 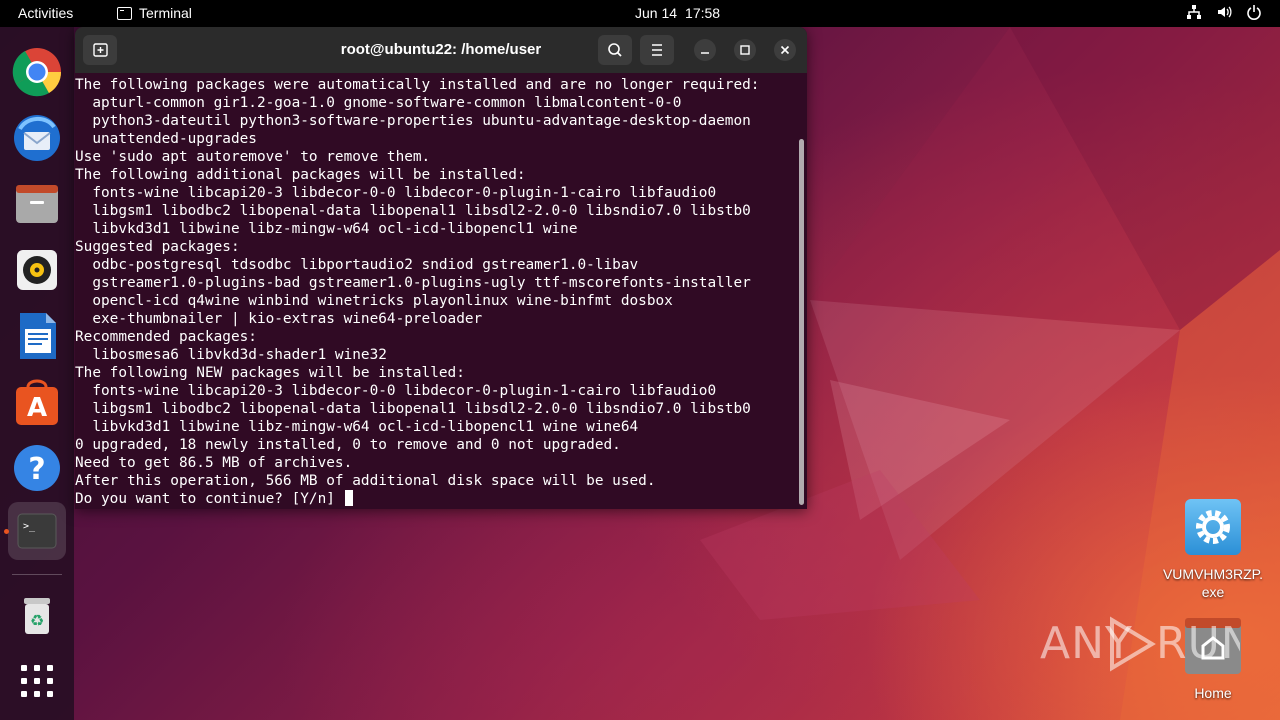 I want to click on network-icon, so click(x=1194, y=12).